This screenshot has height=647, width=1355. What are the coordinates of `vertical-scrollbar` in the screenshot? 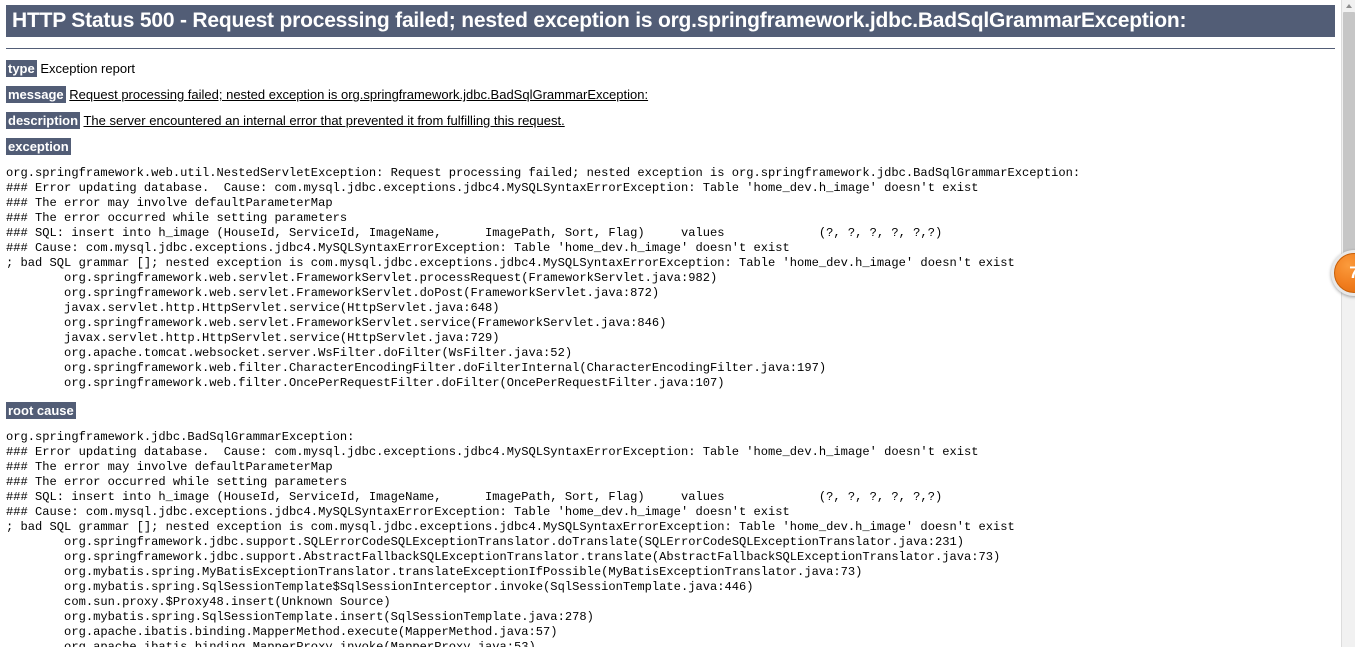 It's located at (1348, 323).